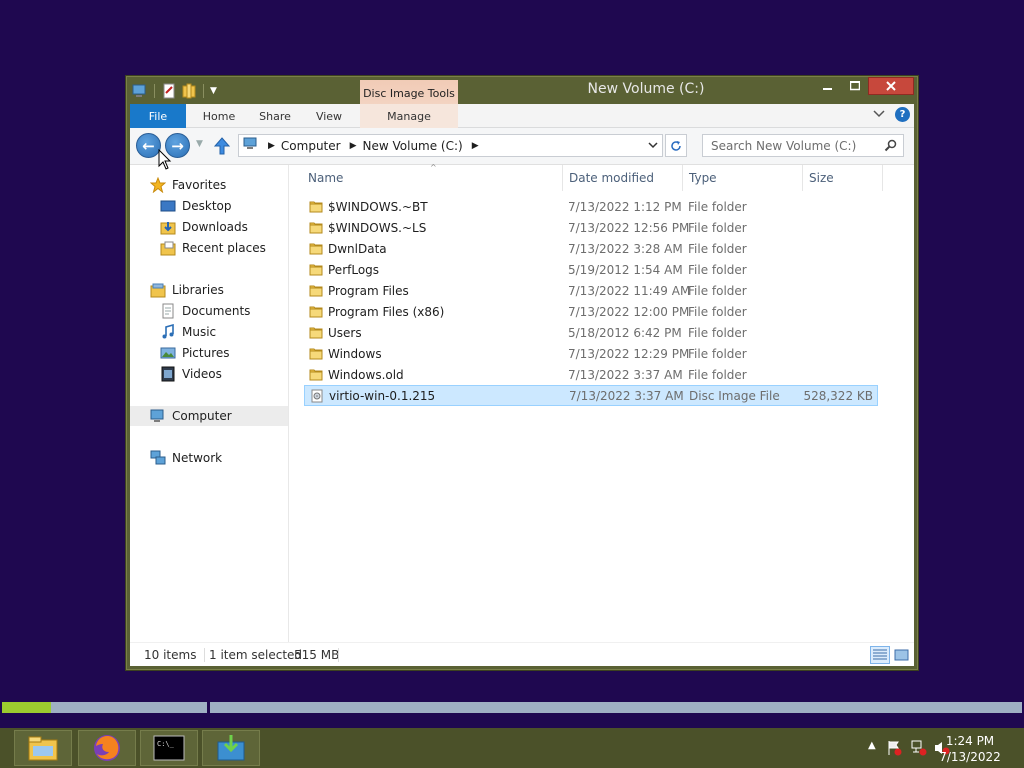 The width and height of the screenshot is (1024, 768). What do you see at coordinates (275, 116) in the screenshot?
I see `tab-share: Share` at bounding box center [275, 116].